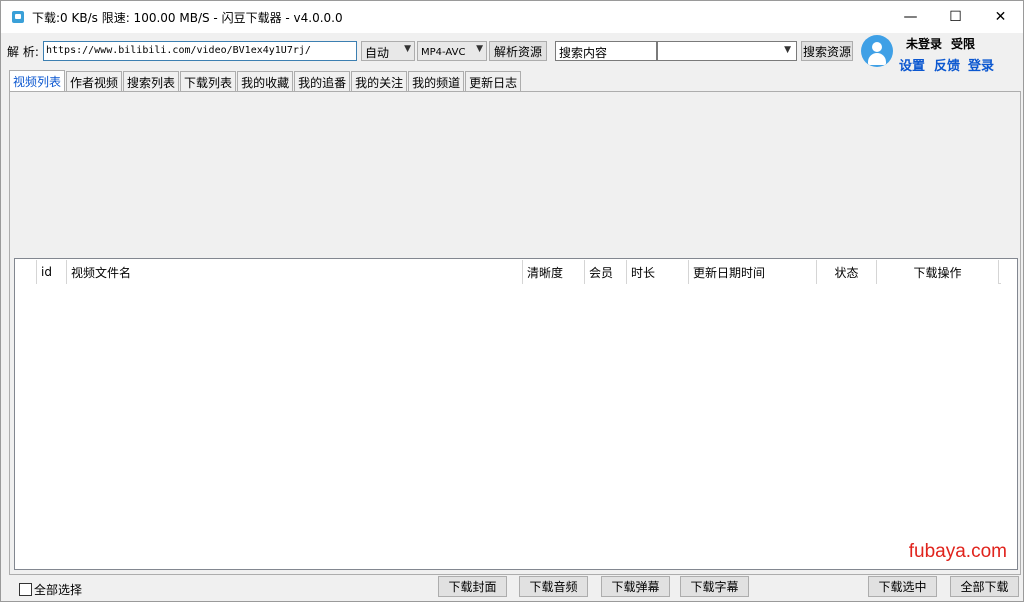 This screenshot has width=1024, height=602. Describe the element at coordinates (379, 81) in the screenshot. I see `tab-my-following: 我的关注` at that location.